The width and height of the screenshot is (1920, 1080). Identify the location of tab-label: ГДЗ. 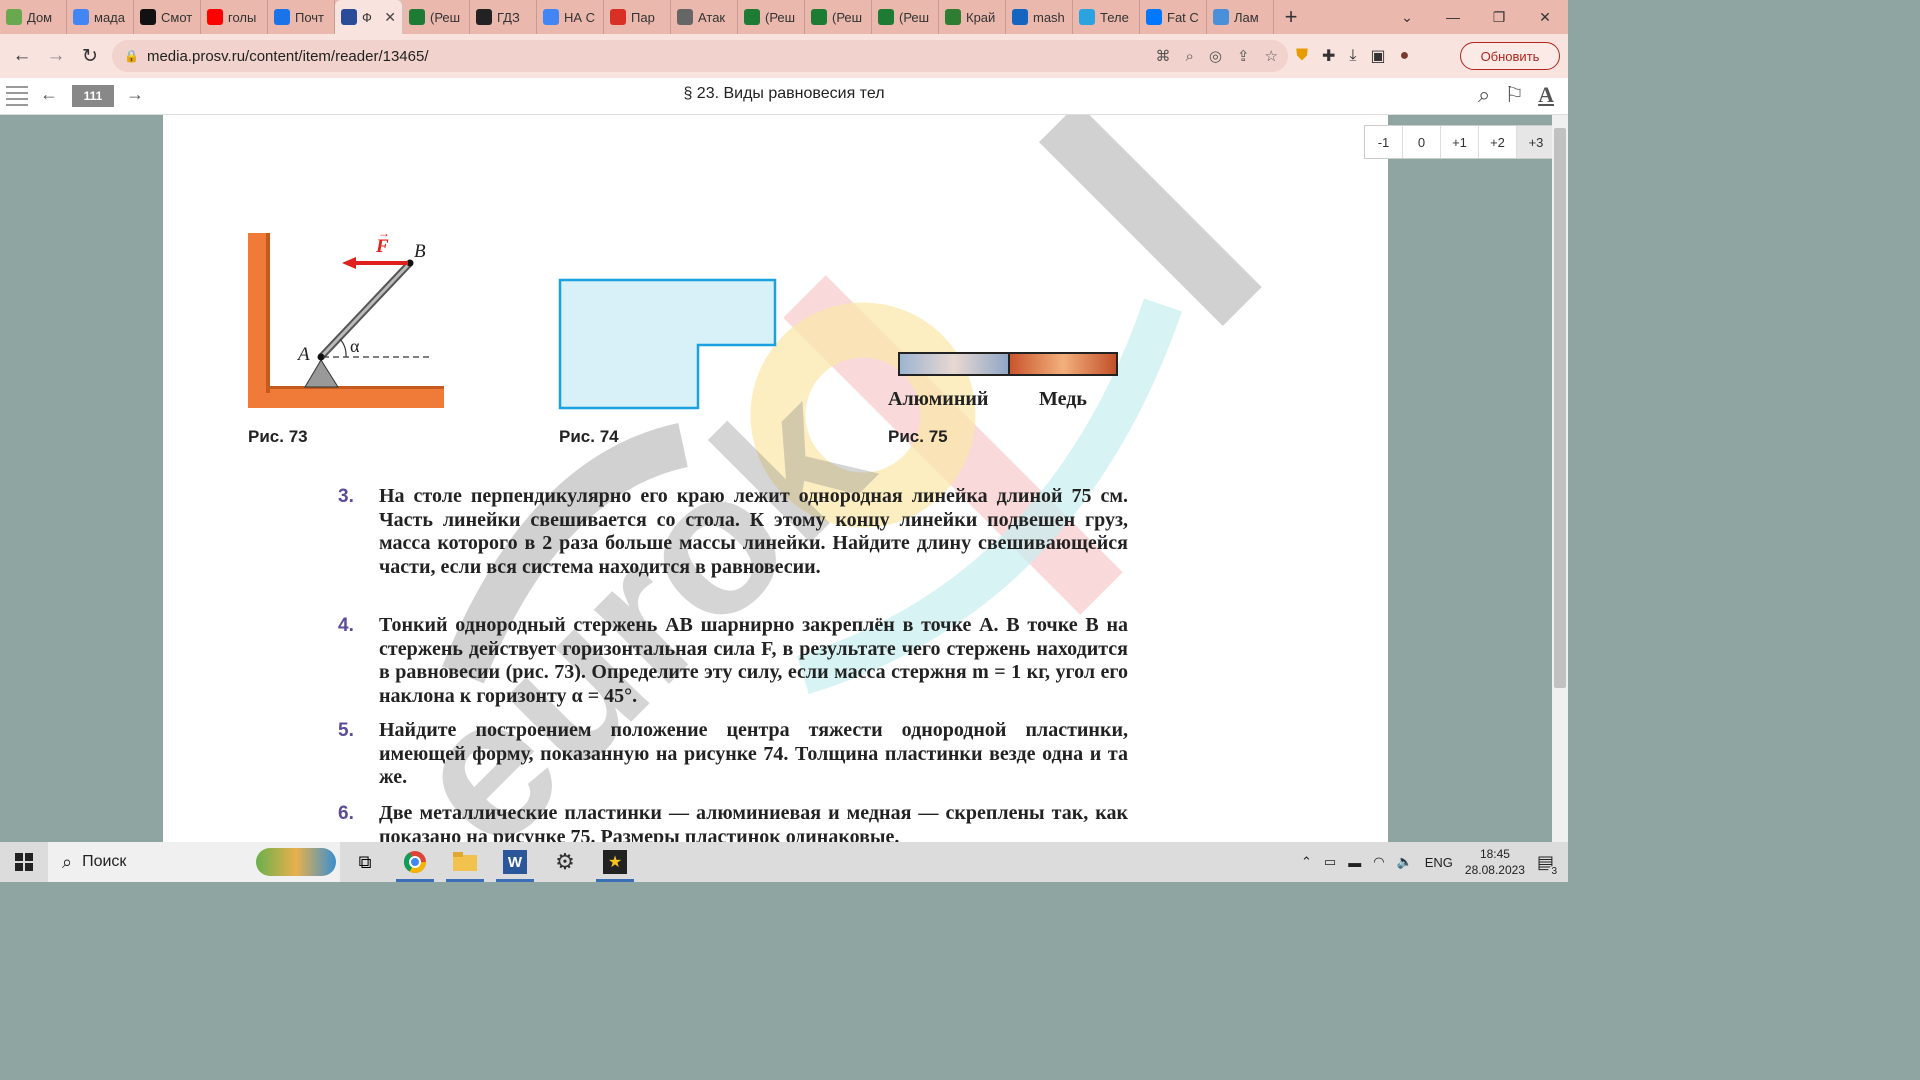
(508, 17).